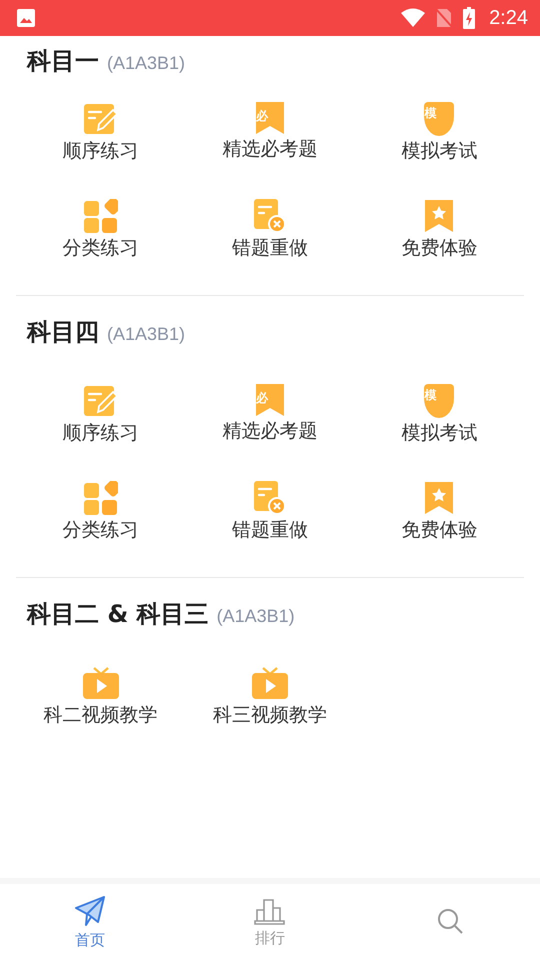 This screenshot has width=540, height=960. Describe the element at coordinates (90, 910) in the screenshot. I see `paper-plane-icon` at that location.